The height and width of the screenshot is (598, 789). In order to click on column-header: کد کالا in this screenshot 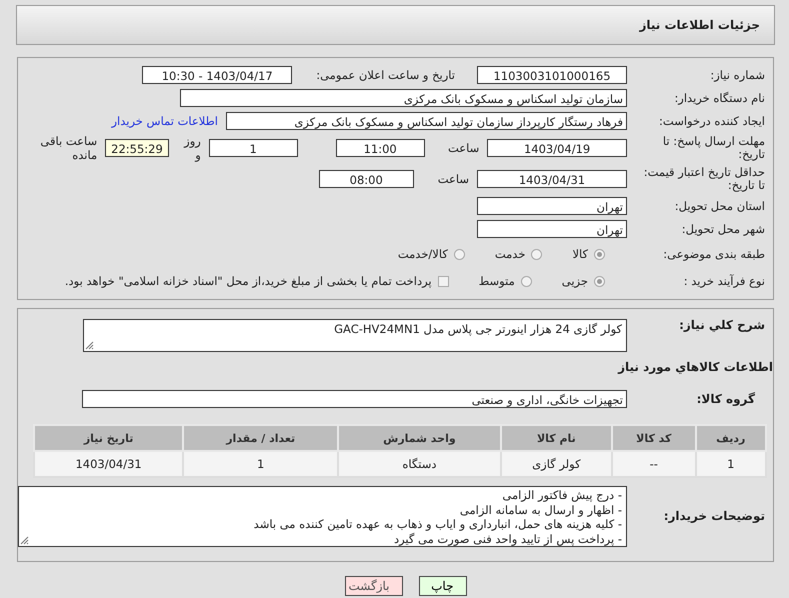, I will do `click(654, 438)`.